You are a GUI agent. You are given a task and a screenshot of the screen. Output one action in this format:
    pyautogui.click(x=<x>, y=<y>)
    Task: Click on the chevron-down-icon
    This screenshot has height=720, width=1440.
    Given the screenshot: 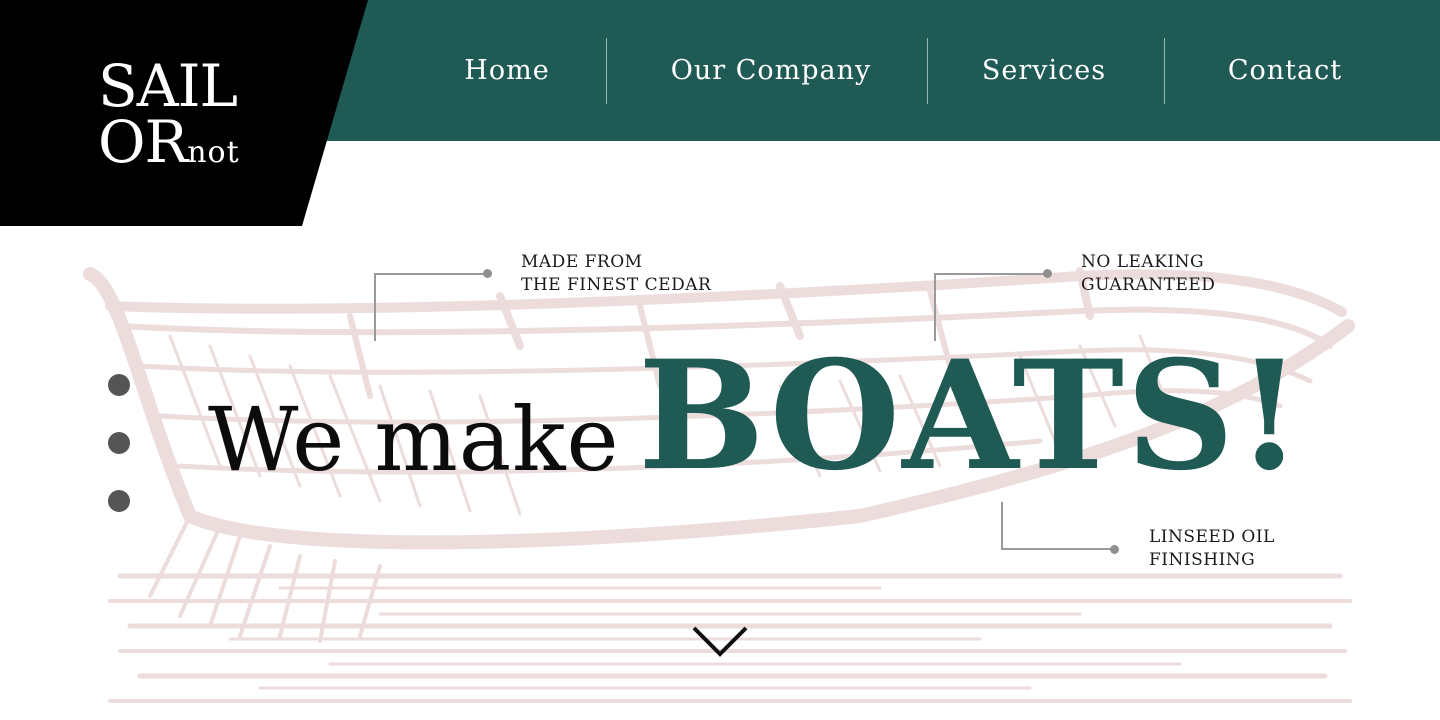 What is the action you would take?
    pyautogui.click(x=720, y=642)
    